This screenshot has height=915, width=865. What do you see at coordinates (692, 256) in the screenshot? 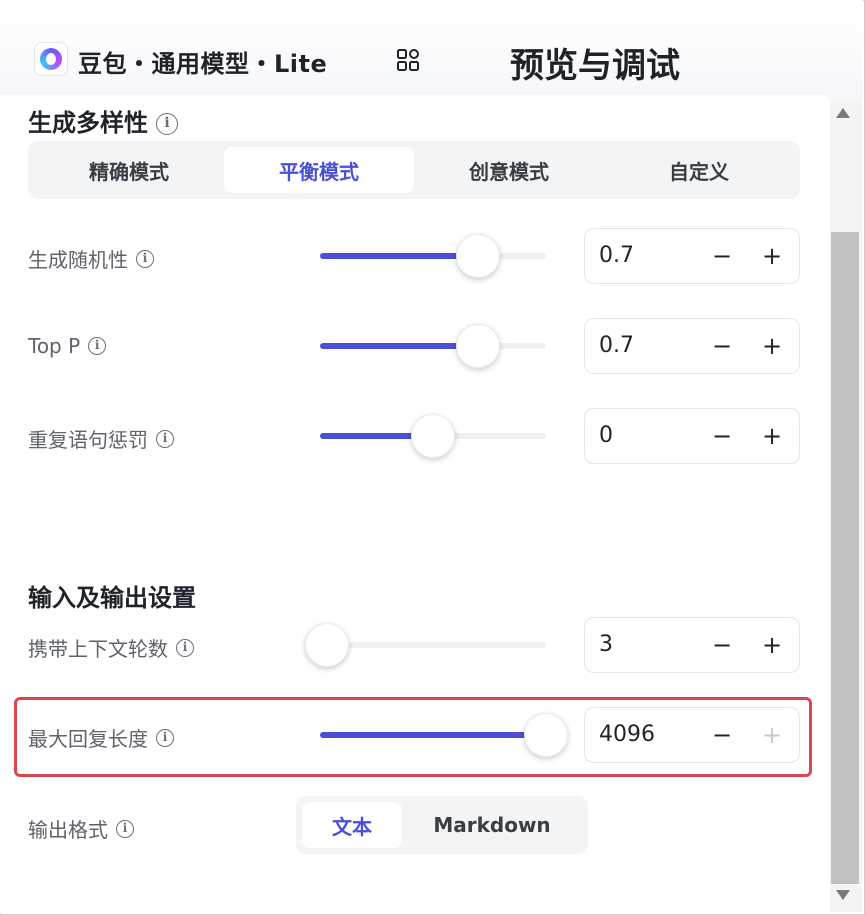
I see `temperature-stepper: 0.7 − +` at bounding box center [692, 256].